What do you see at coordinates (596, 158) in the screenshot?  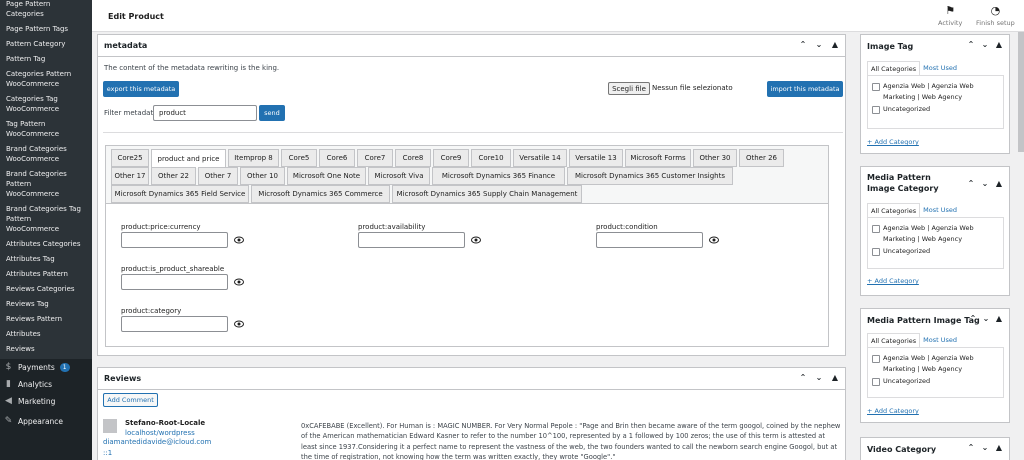 I see `tab-versatile-13: Versatile 13` at bounding box center [596, 158].